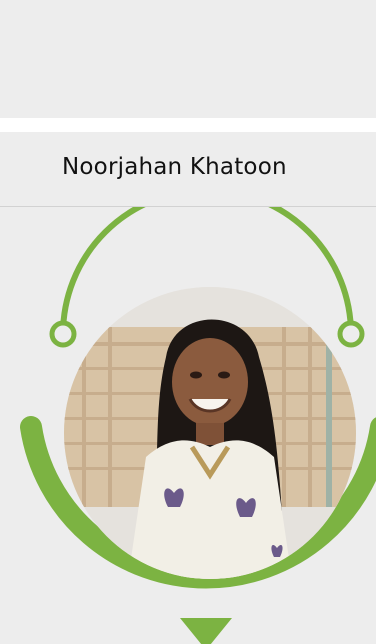 This screenshot has width=376, height=644. What do you see at coordinates (174, 167) in the screenshot?
I see `profile-name: Noorjahan Khatoon` at bounding box center [174, 167].